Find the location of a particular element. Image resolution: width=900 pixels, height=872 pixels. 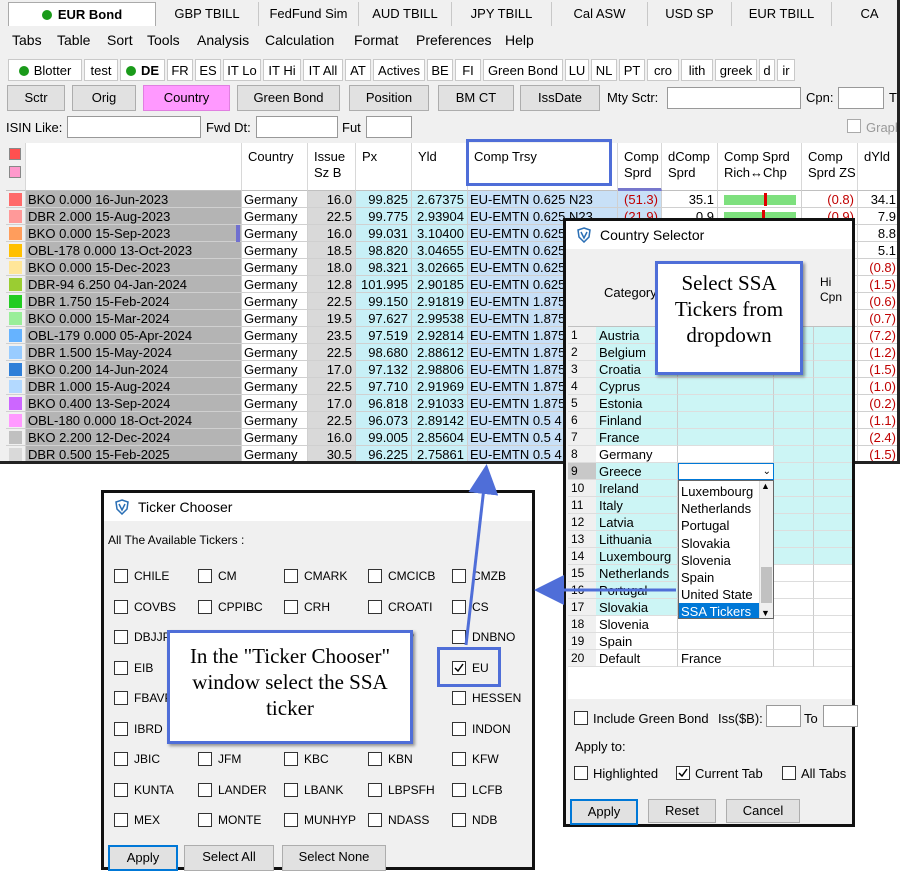

ssa-callout: Select SSA Tickers from dropdown is located at coordinates (729, 318).